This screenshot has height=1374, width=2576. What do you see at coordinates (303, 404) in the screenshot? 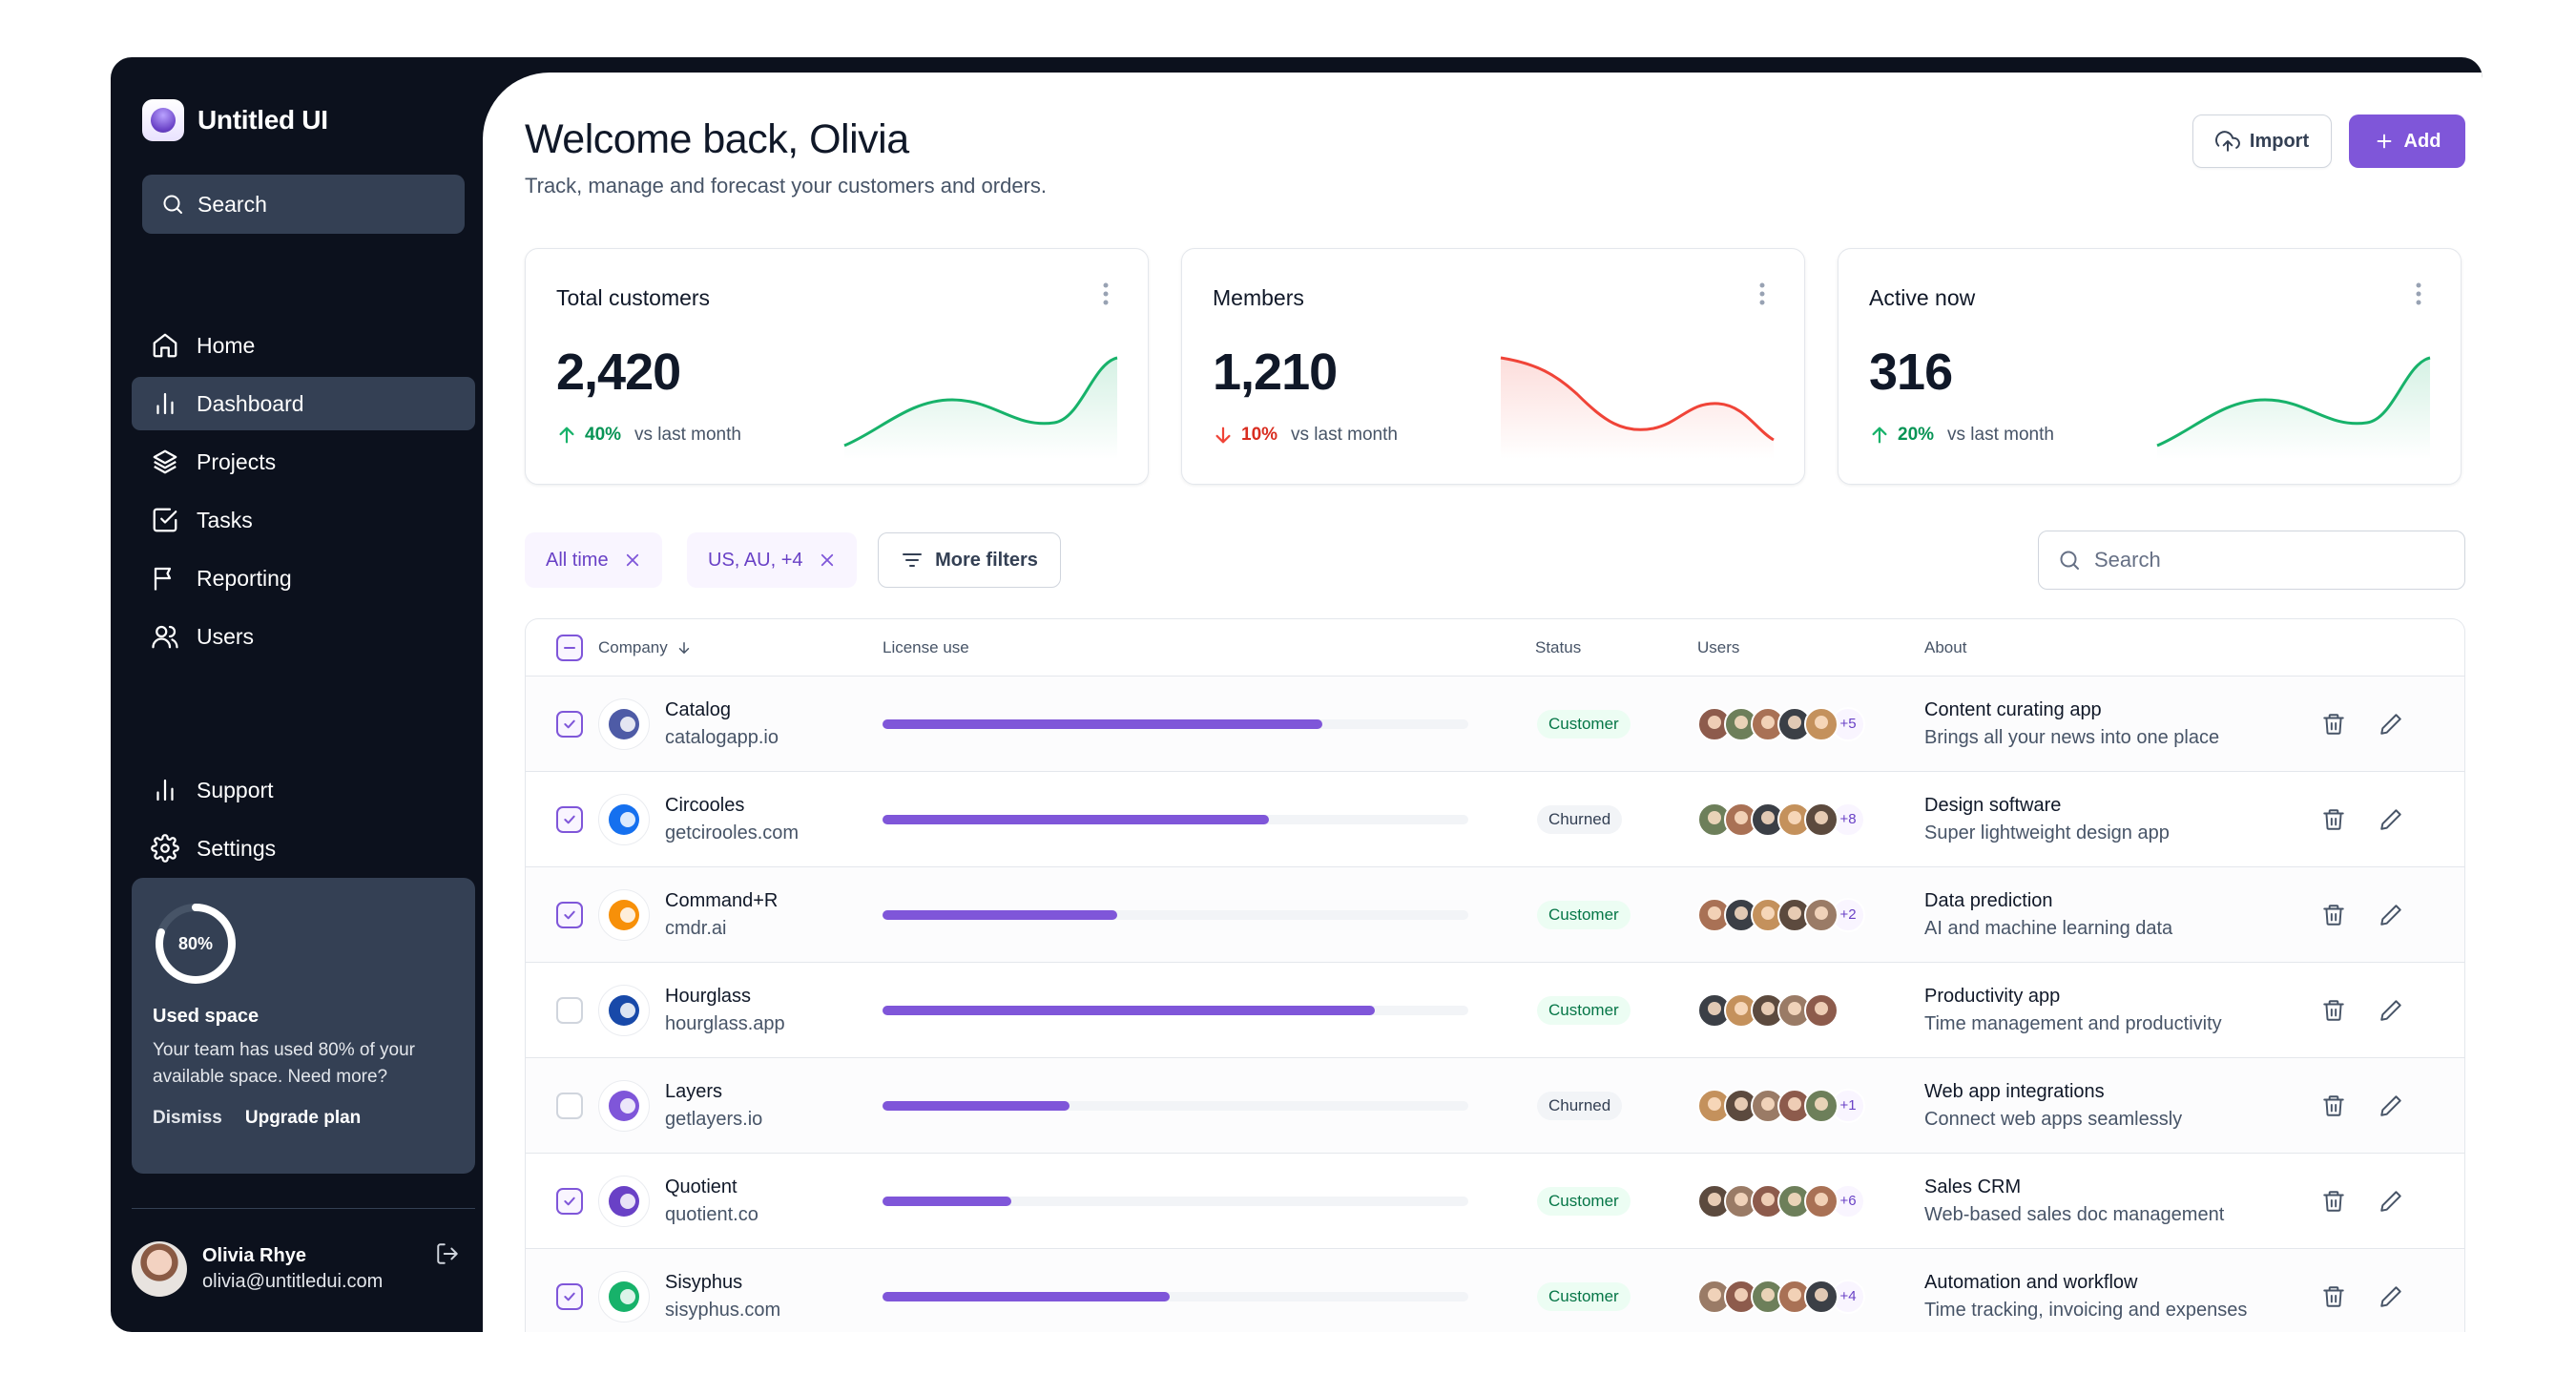
I see `sidebar-item-dashboard: Dashboard` at bounding box center [303, 404].